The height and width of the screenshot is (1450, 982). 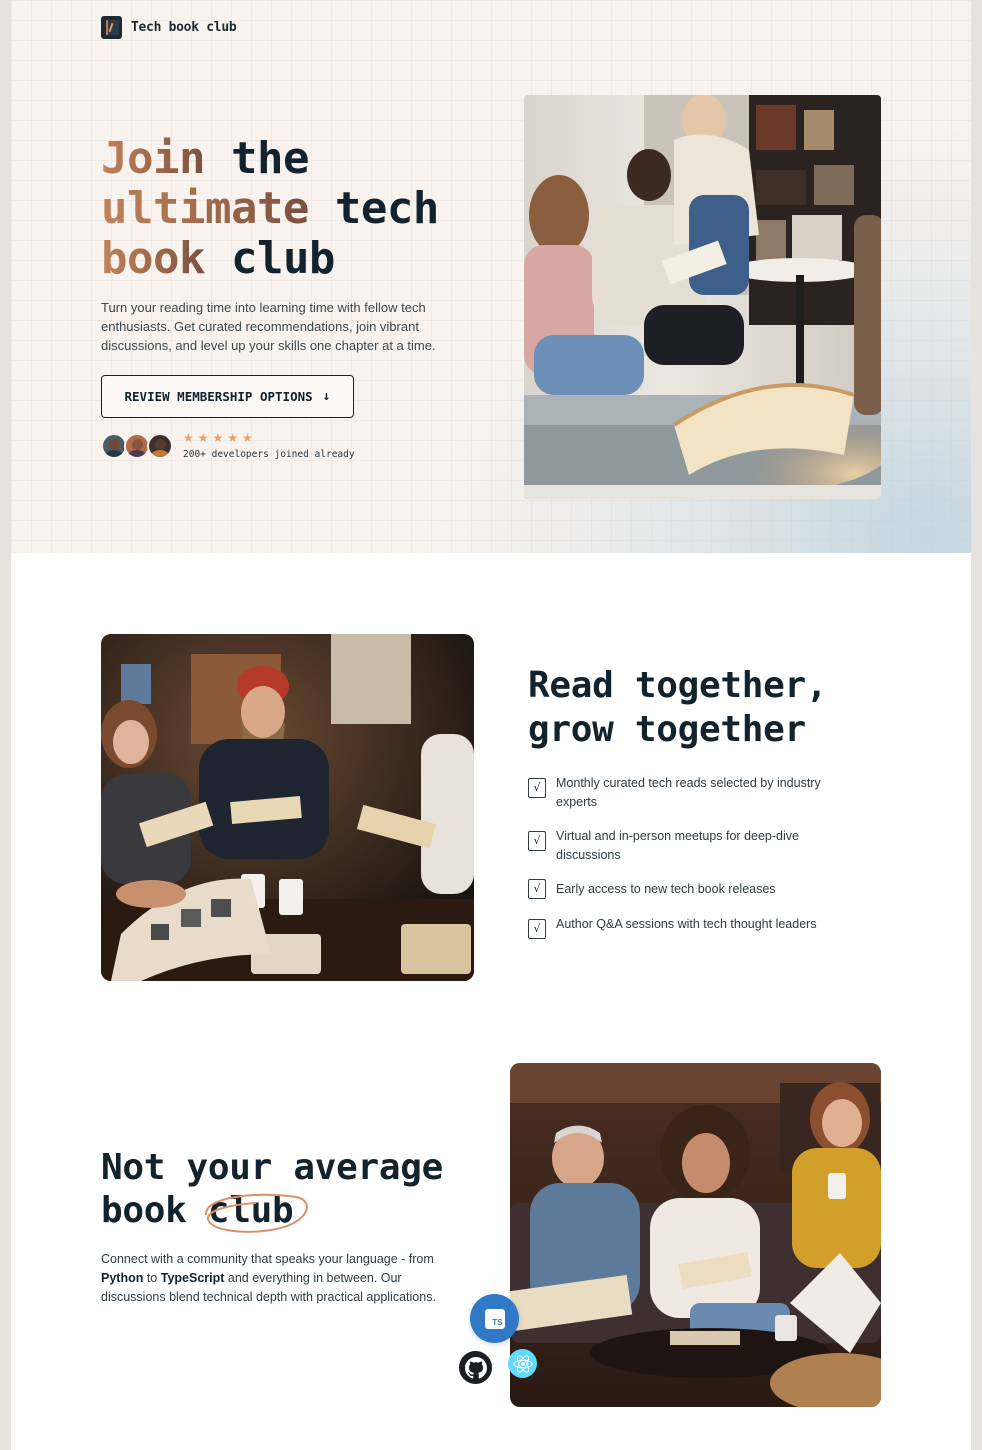 I want to click on community-discussion-photo, so click(x=695, y=1235).